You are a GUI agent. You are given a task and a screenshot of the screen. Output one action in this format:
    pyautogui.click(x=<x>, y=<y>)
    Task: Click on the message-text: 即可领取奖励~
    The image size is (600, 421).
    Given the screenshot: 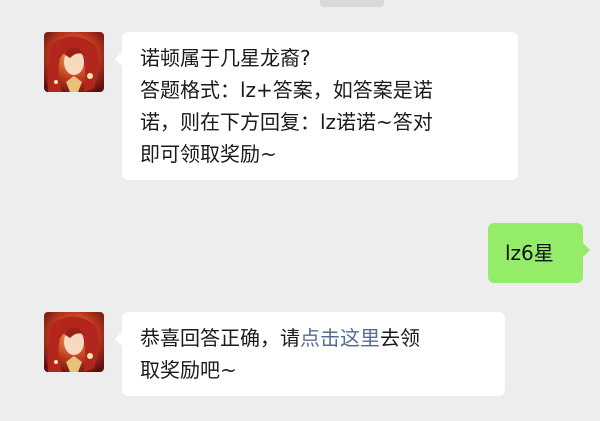 What is the action you would take?
    pyautogui.click(x=208, y=154)
    